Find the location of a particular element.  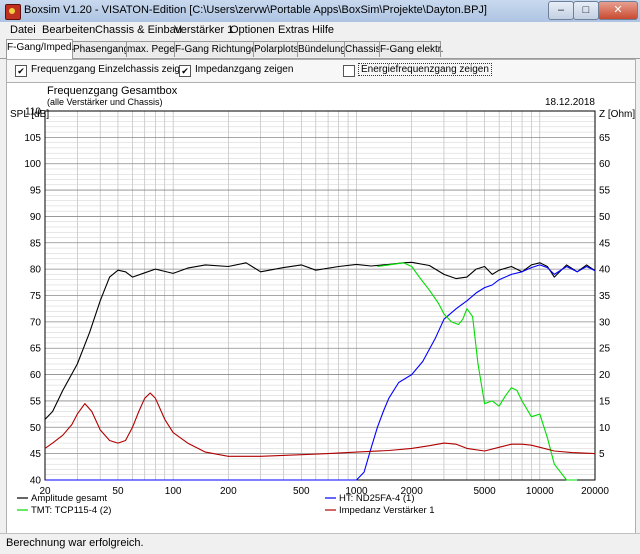

label-impedanzgang: Impedanzgang zeigen is located at coordinates (244, 69).